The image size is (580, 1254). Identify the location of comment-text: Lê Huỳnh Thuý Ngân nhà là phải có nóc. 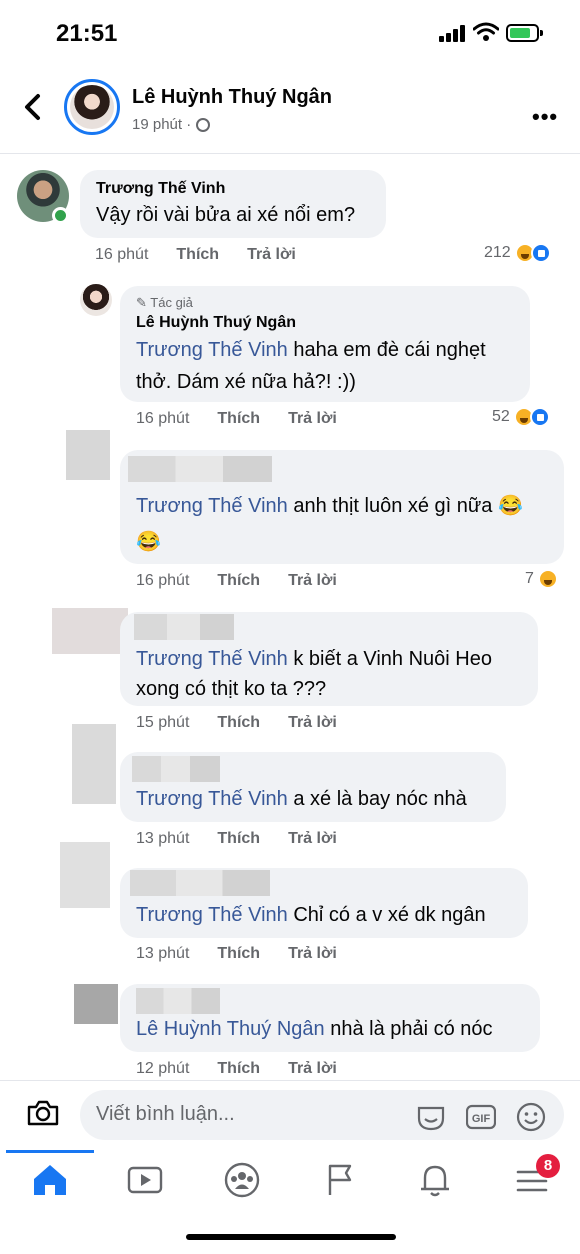
(330, 1029).